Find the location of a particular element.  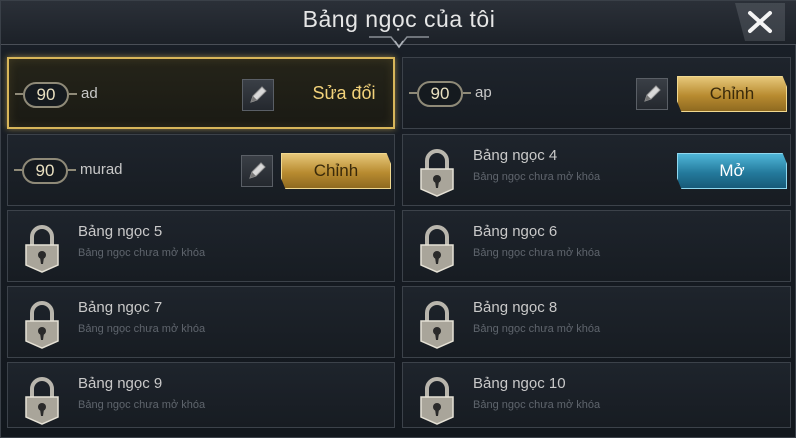

page-title: Bảng ngọc của tôi is located at coordinates (399, 19).